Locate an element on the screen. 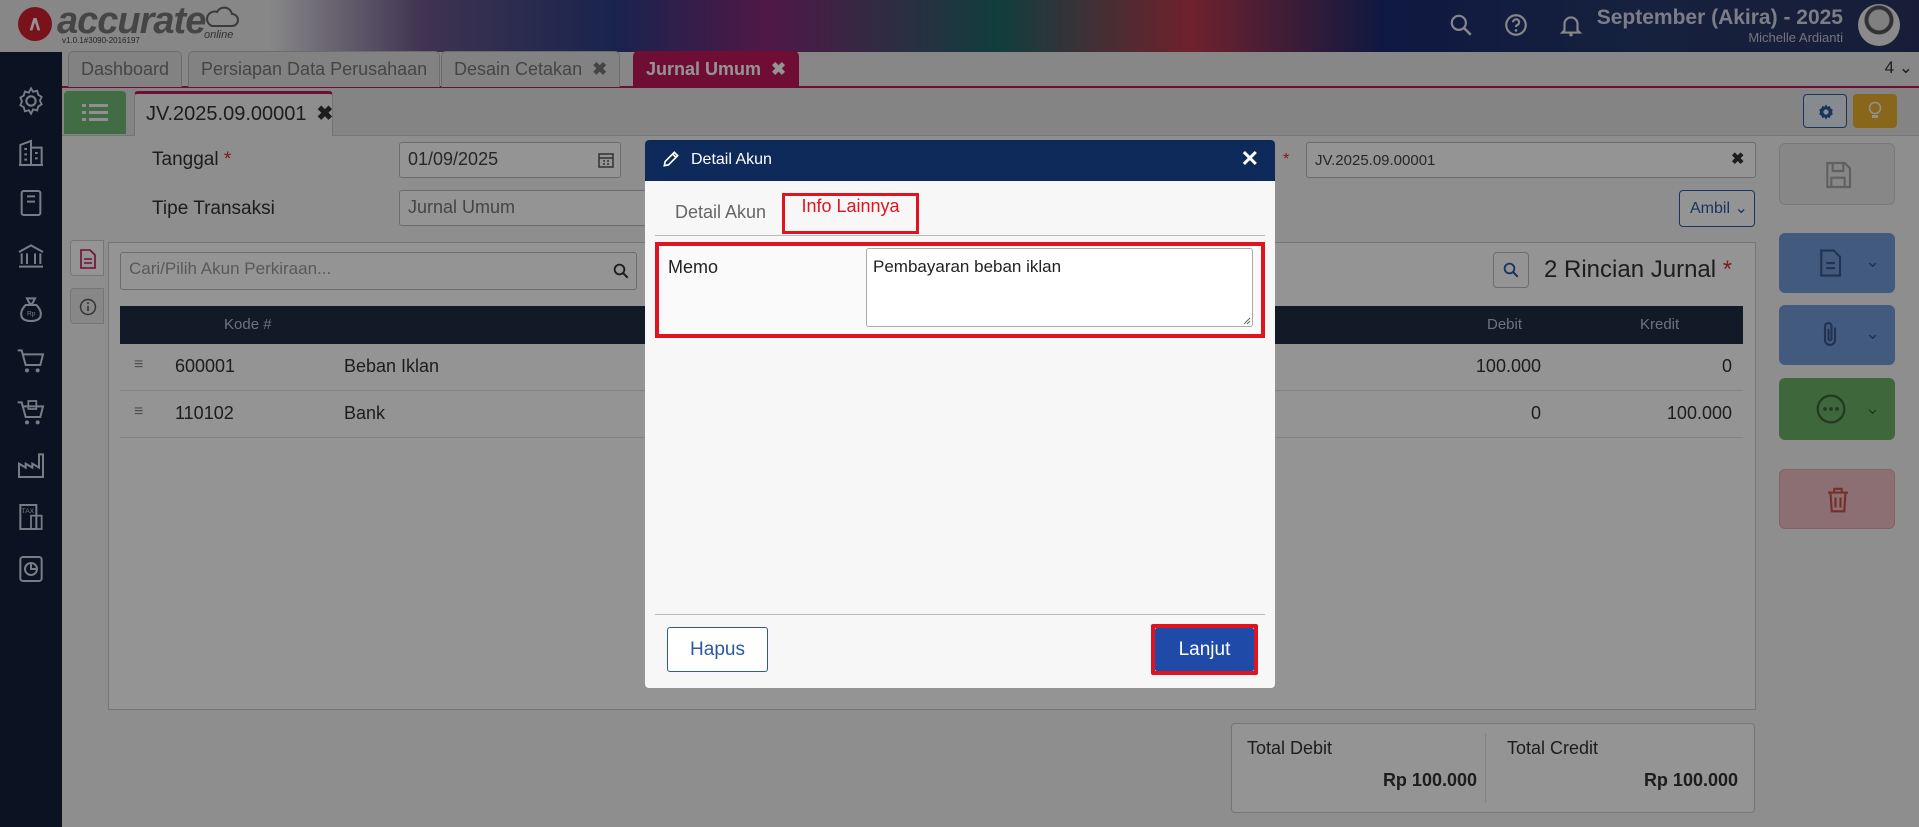 Image resolution: width=1919 pixels, height=827 pixels. close-icon: ✕ is located at coordinates (1250, 159).